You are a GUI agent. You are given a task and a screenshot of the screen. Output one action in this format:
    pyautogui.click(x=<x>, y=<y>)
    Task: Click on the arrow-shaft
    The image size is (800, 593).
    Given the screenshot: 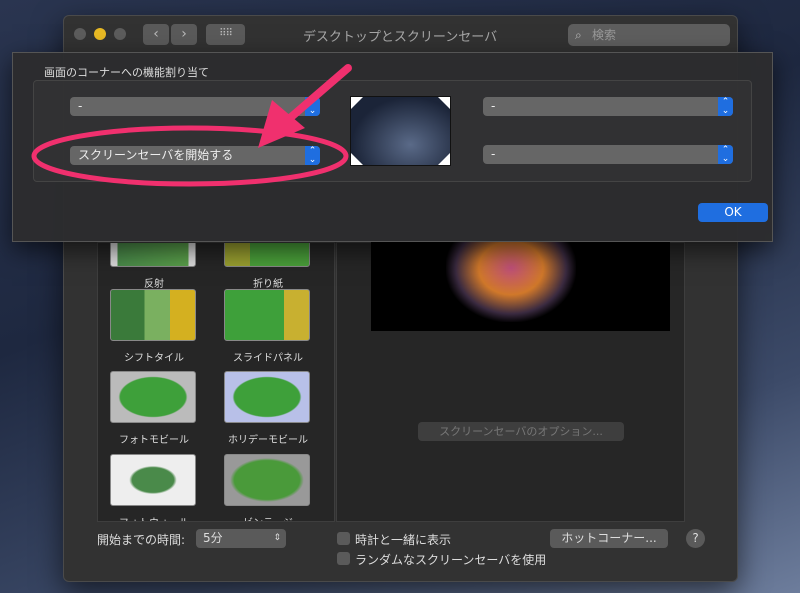 What is the action you would take?
    pyautogui.click(x=319, y=93)
    